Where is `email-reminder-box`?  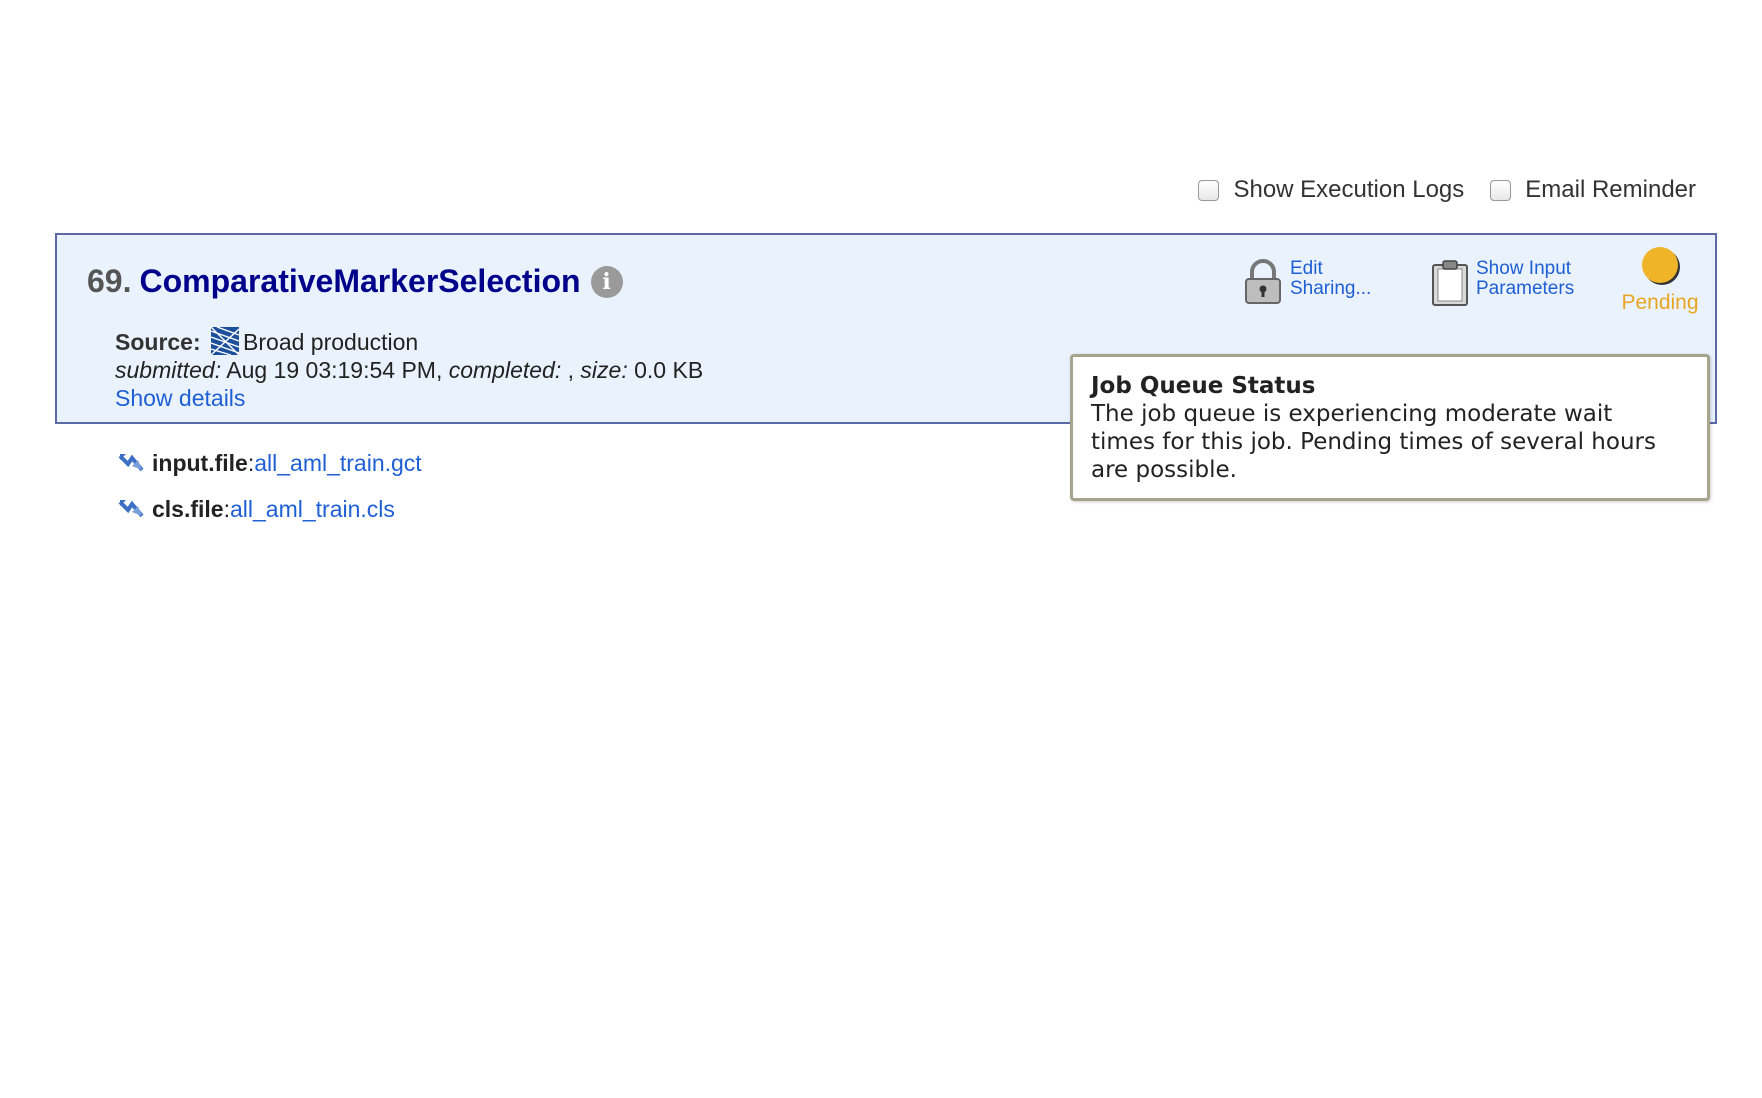 email-reminder-box is located at coordinates (1501, 190).